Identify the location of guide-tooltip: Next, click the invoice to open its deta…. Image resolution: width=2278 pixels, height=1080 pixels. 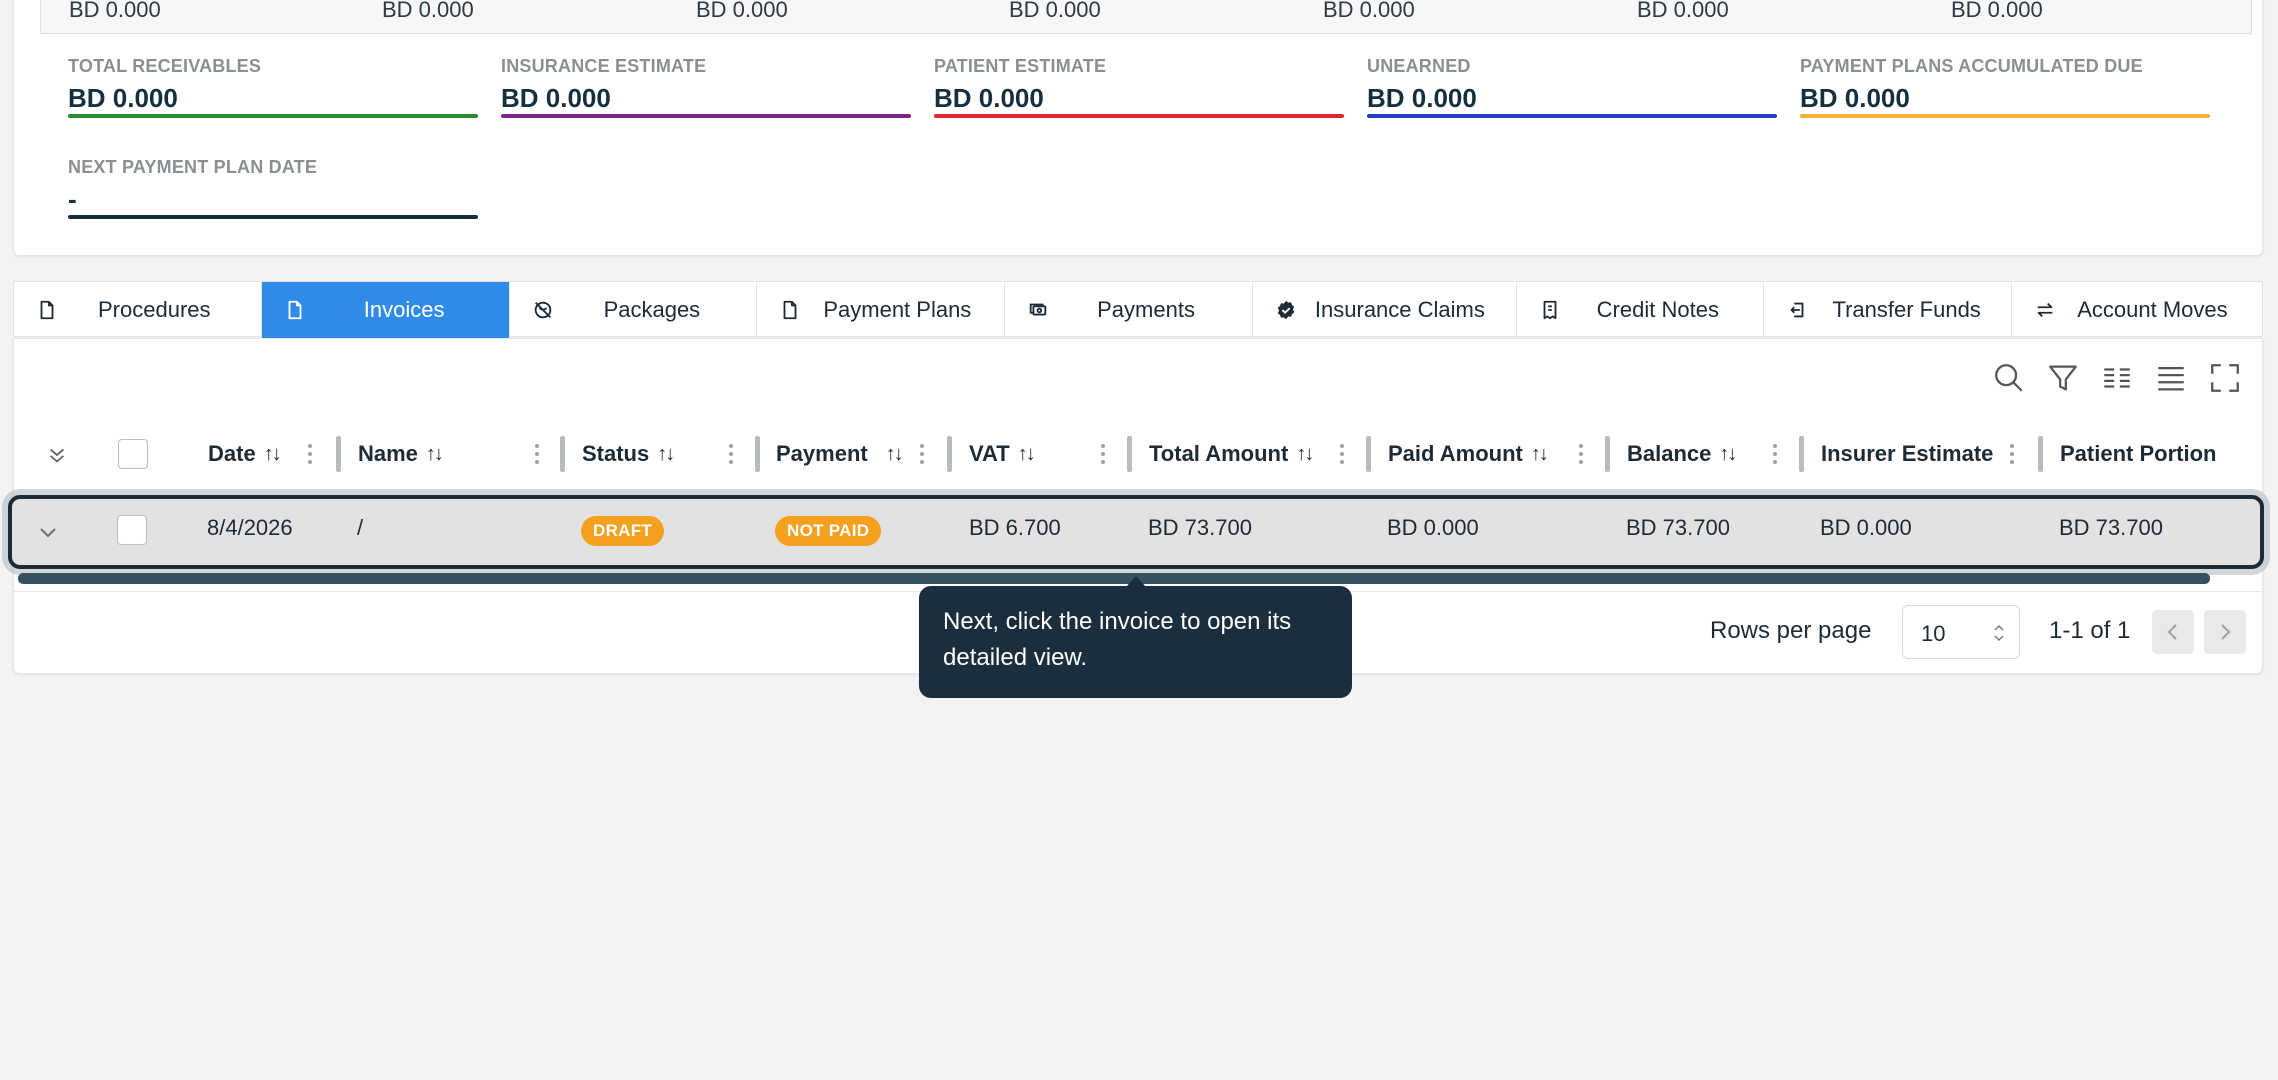
(1135, 642).